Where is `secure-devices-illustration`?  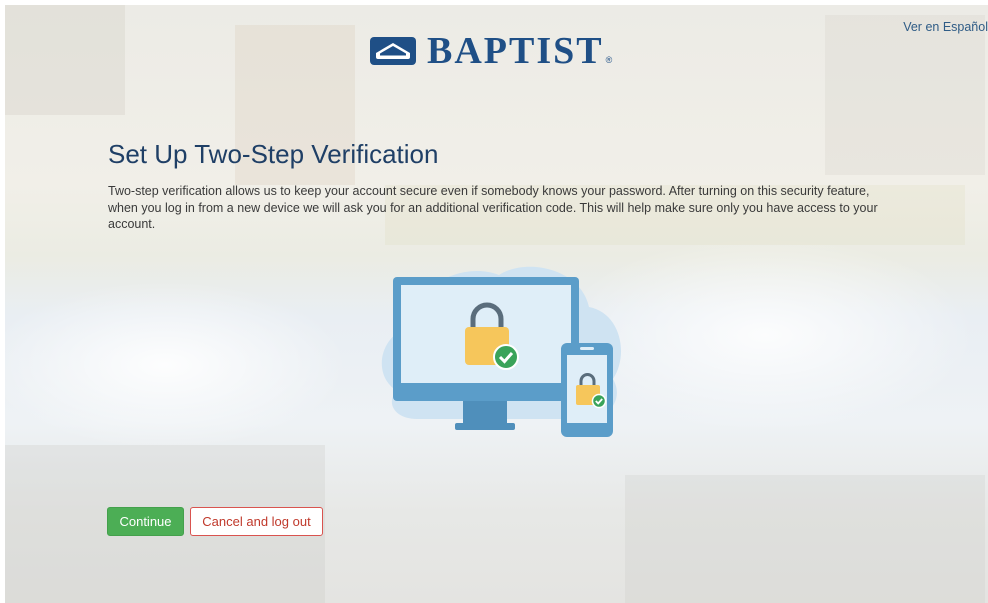
secure-devices-illustration is located at coordinates (501, 351).